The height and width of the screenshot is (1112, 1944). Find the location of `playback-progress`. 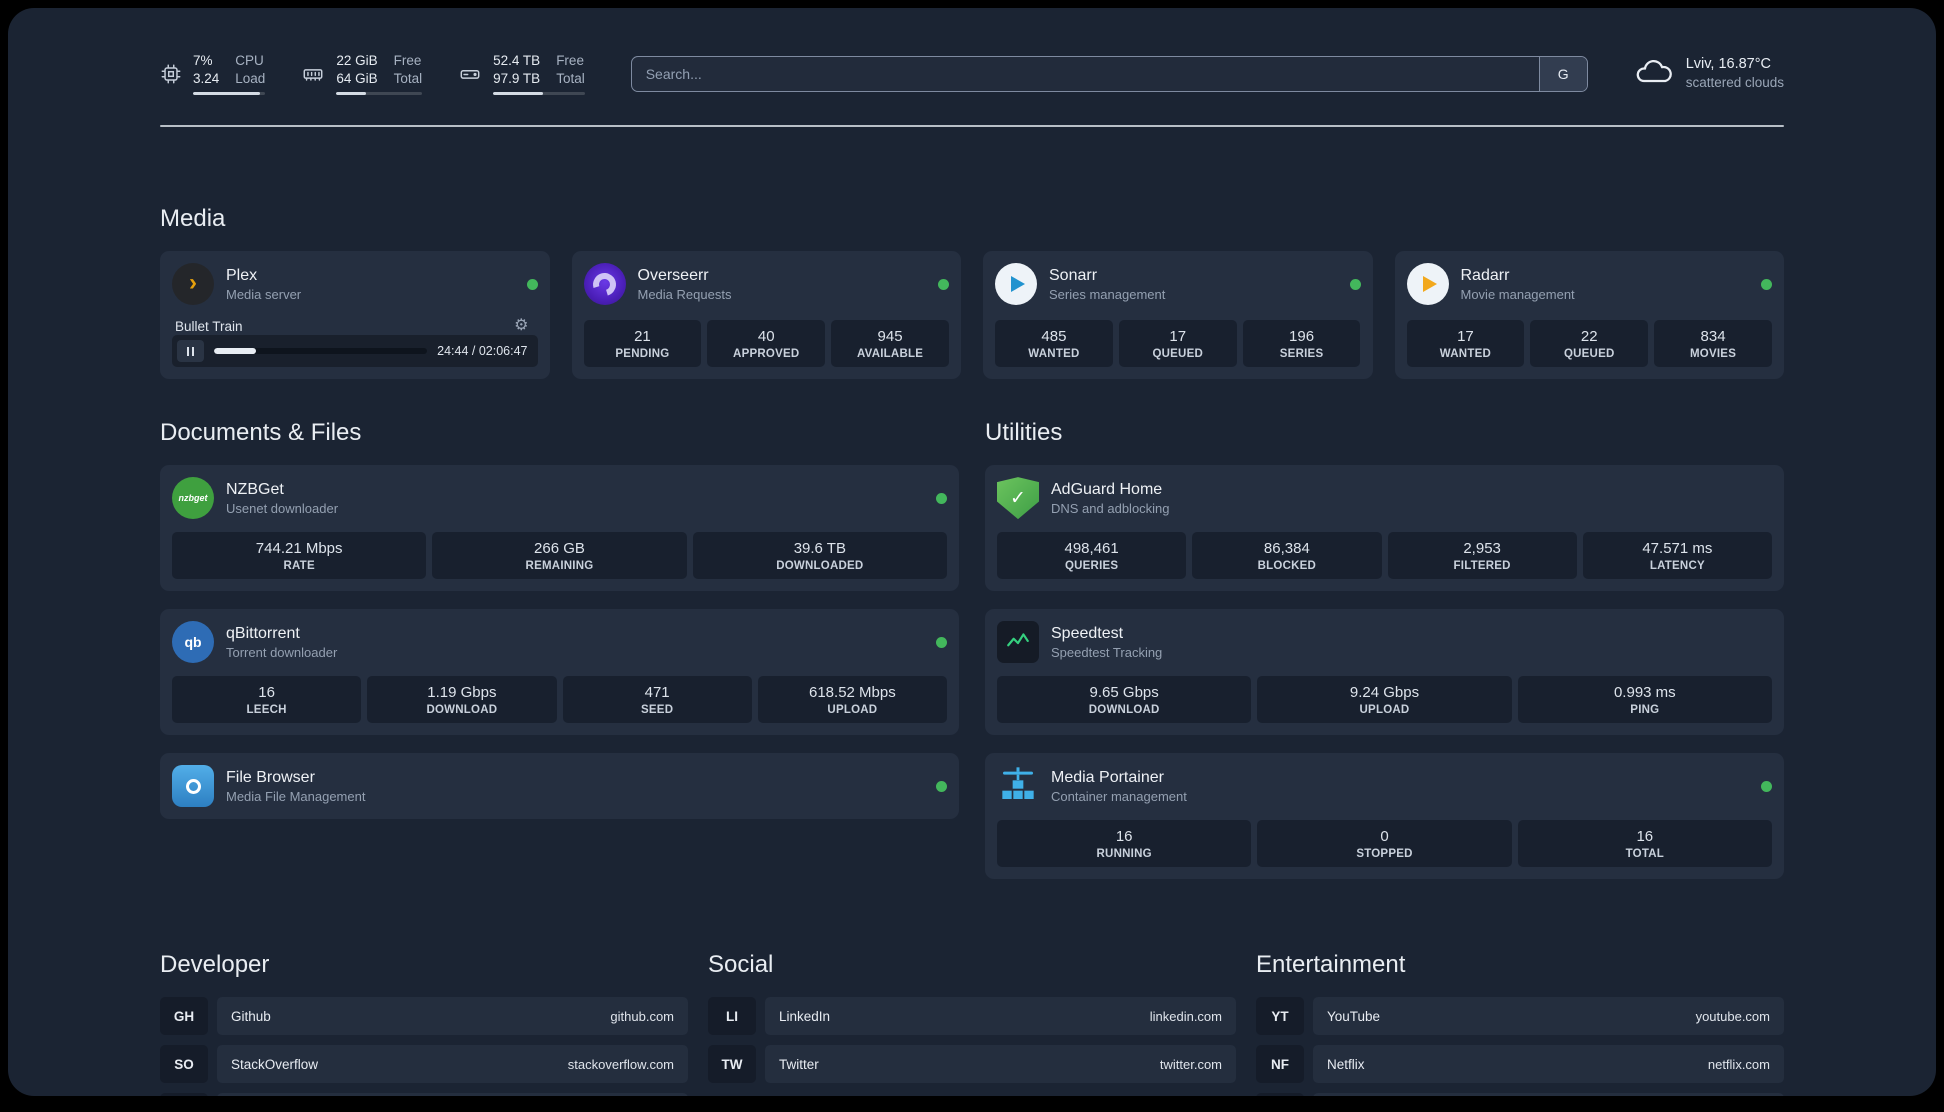

playback-progress is located at coordinates (321, 351).